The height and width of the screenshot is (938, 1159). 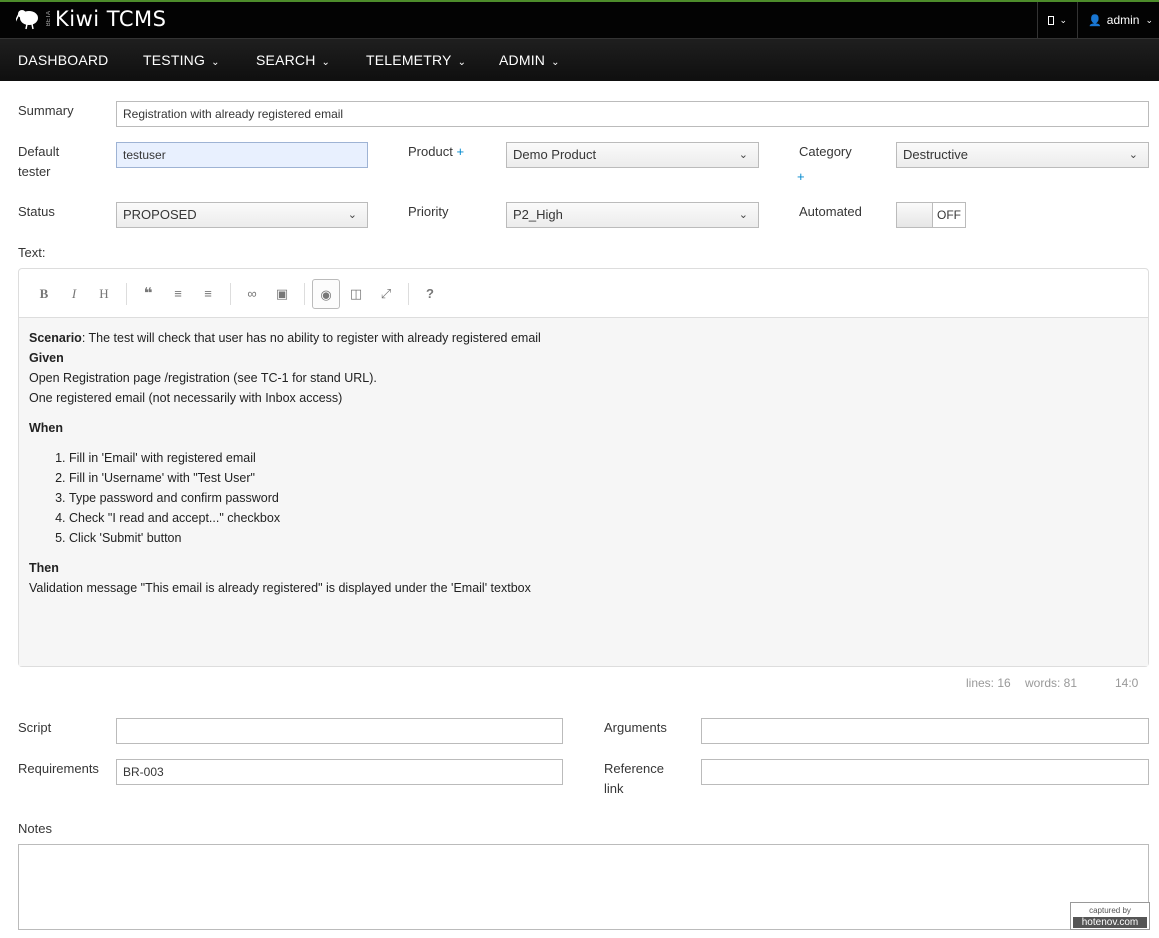 What do you see at coordinates (208, 294) in the screenshot?
I see `ordered-list-icon: ≡` at bounding box center [208, 294].